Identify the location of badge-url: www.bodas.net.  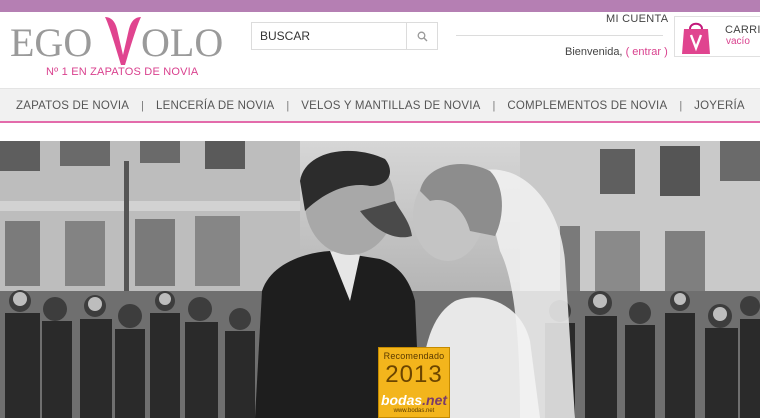
(414, 411).